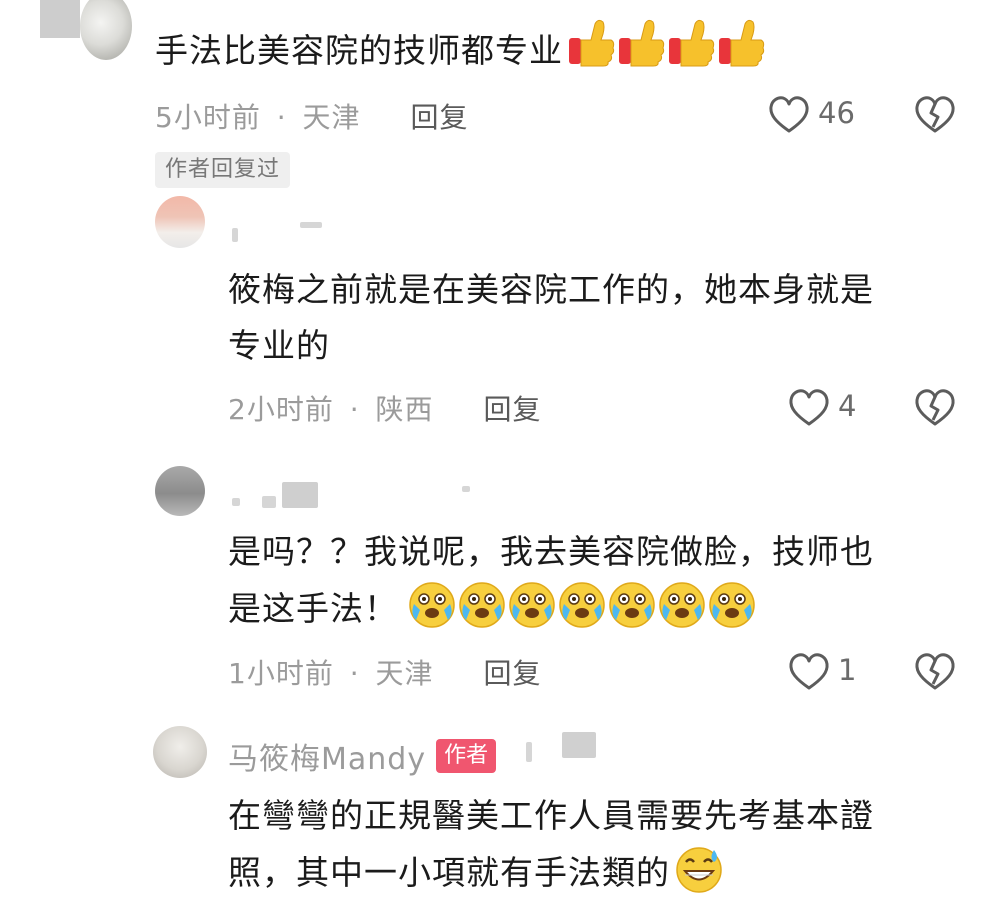  What do you see at coordinates (847, 406) in the screenshot?
I see `like-count: 4` at bounding box center [847, 406].